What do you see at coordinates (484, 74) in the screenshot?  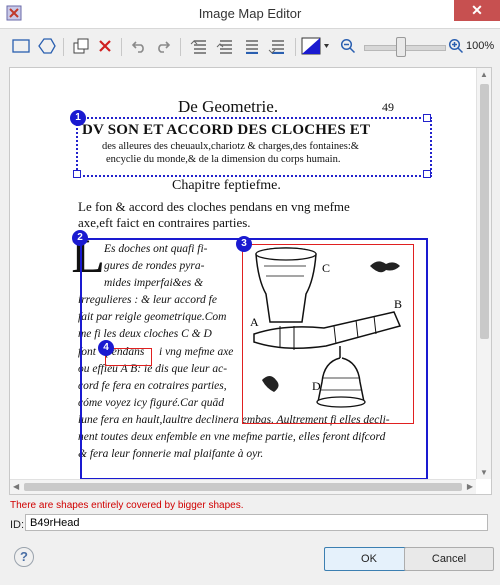 I see `scroll-up-icon: ▲` at bounding box center [484, 74].